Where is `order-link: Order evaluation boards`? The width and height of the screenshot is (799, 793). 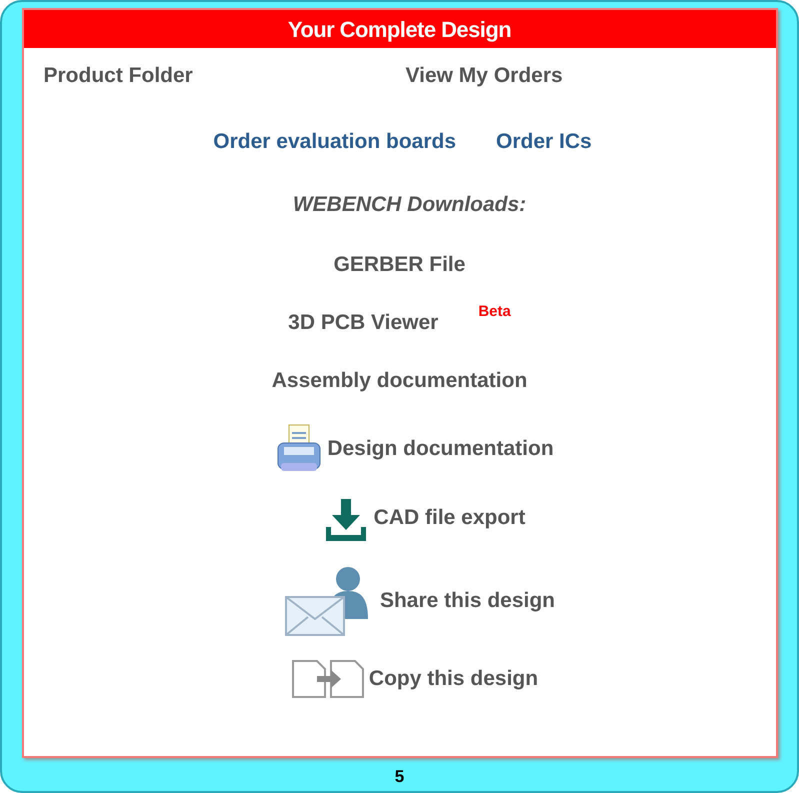
order-link: Order evaluation boards is located at coordinates (334, 141).